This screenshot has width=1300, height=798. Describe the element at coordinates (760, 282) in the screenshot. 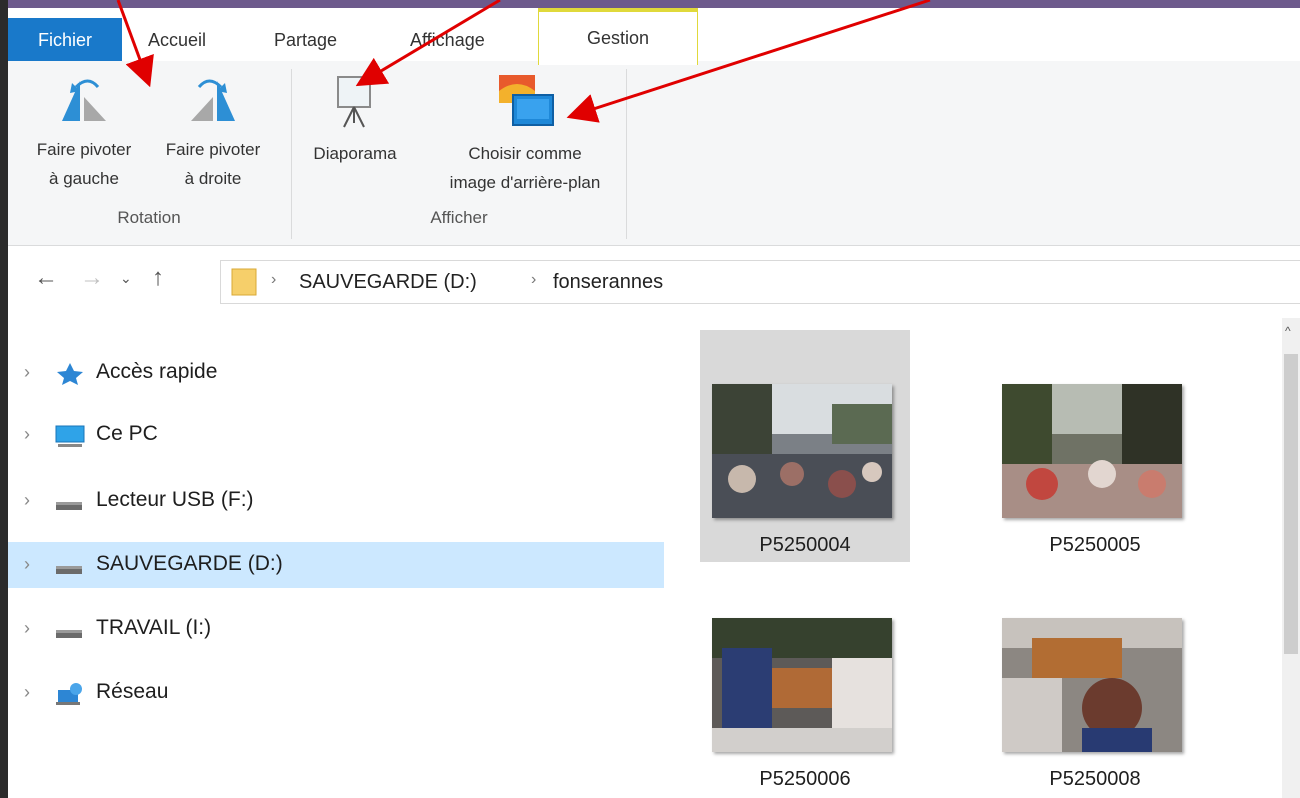

I see `address-bar: › SAUVEGARDE (D:) › fonserannes` at that location.